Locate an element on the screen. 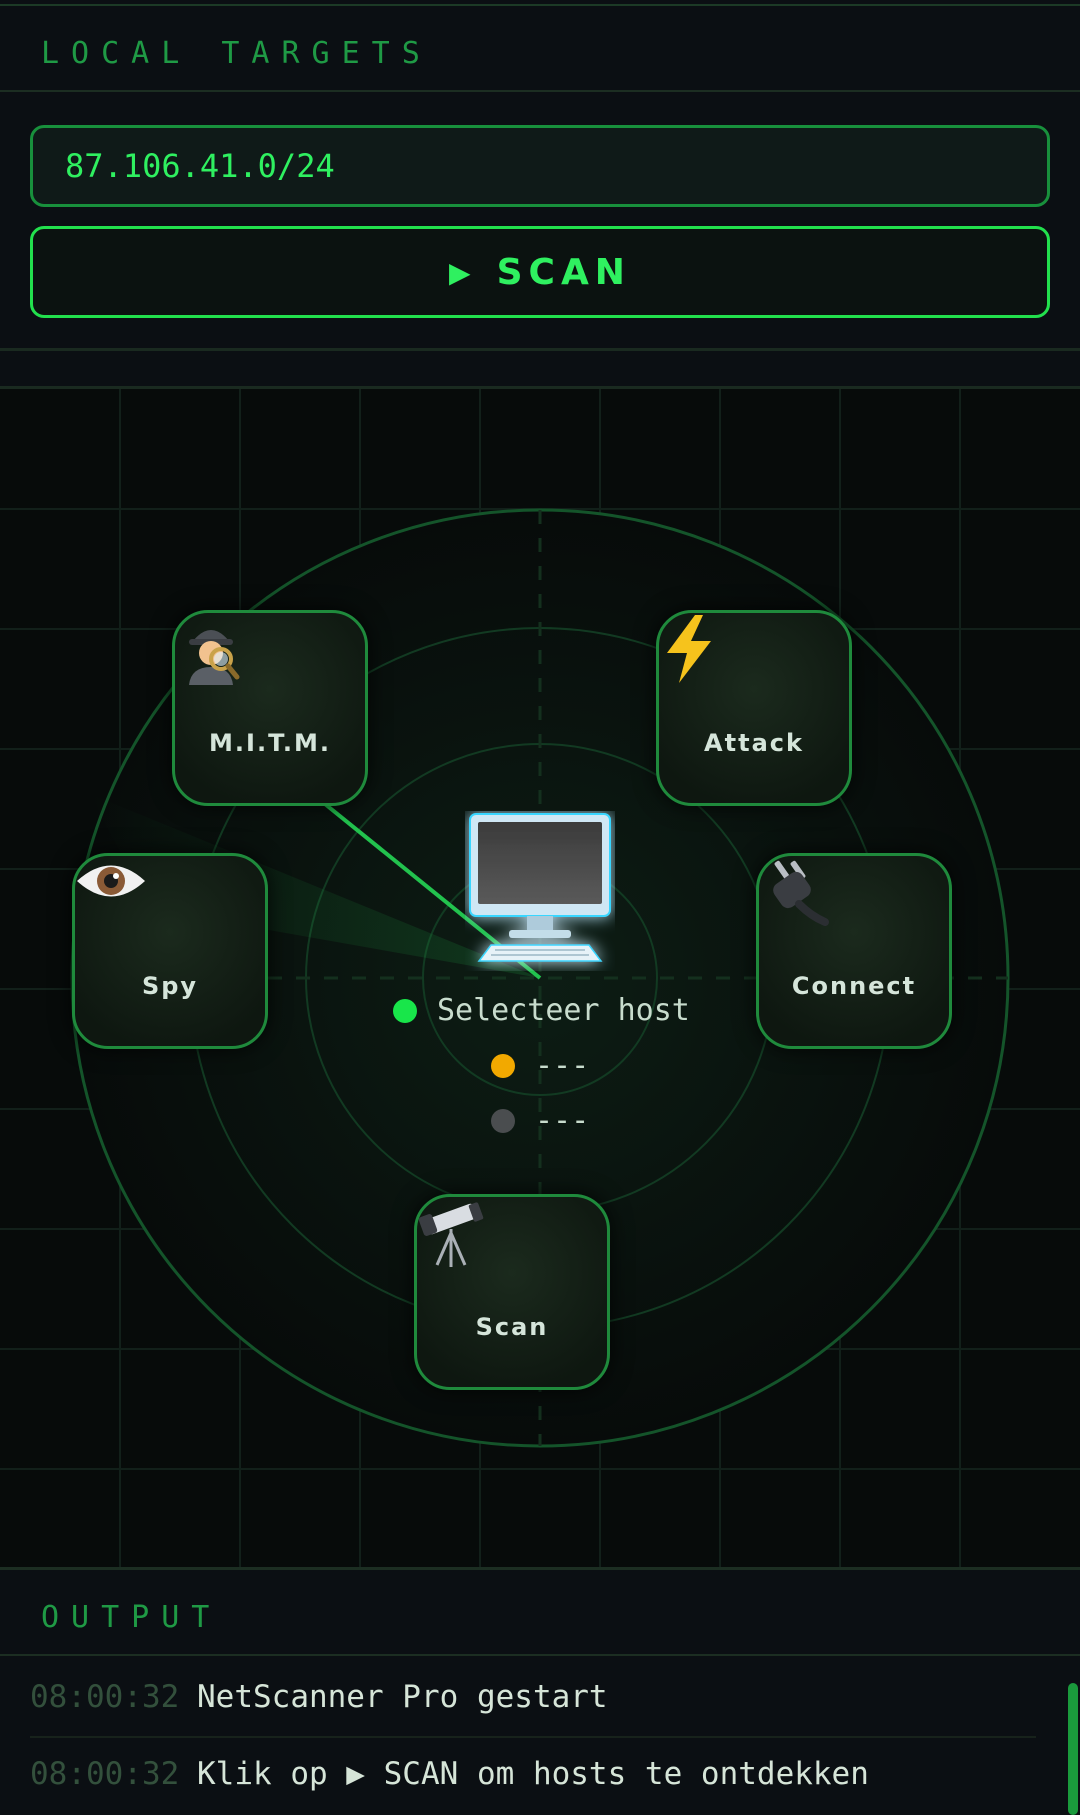 Image resolution: width=1080 pixels, height=1815 pixels. host-status: Selecteer host is located at coordinates (541, 1010).